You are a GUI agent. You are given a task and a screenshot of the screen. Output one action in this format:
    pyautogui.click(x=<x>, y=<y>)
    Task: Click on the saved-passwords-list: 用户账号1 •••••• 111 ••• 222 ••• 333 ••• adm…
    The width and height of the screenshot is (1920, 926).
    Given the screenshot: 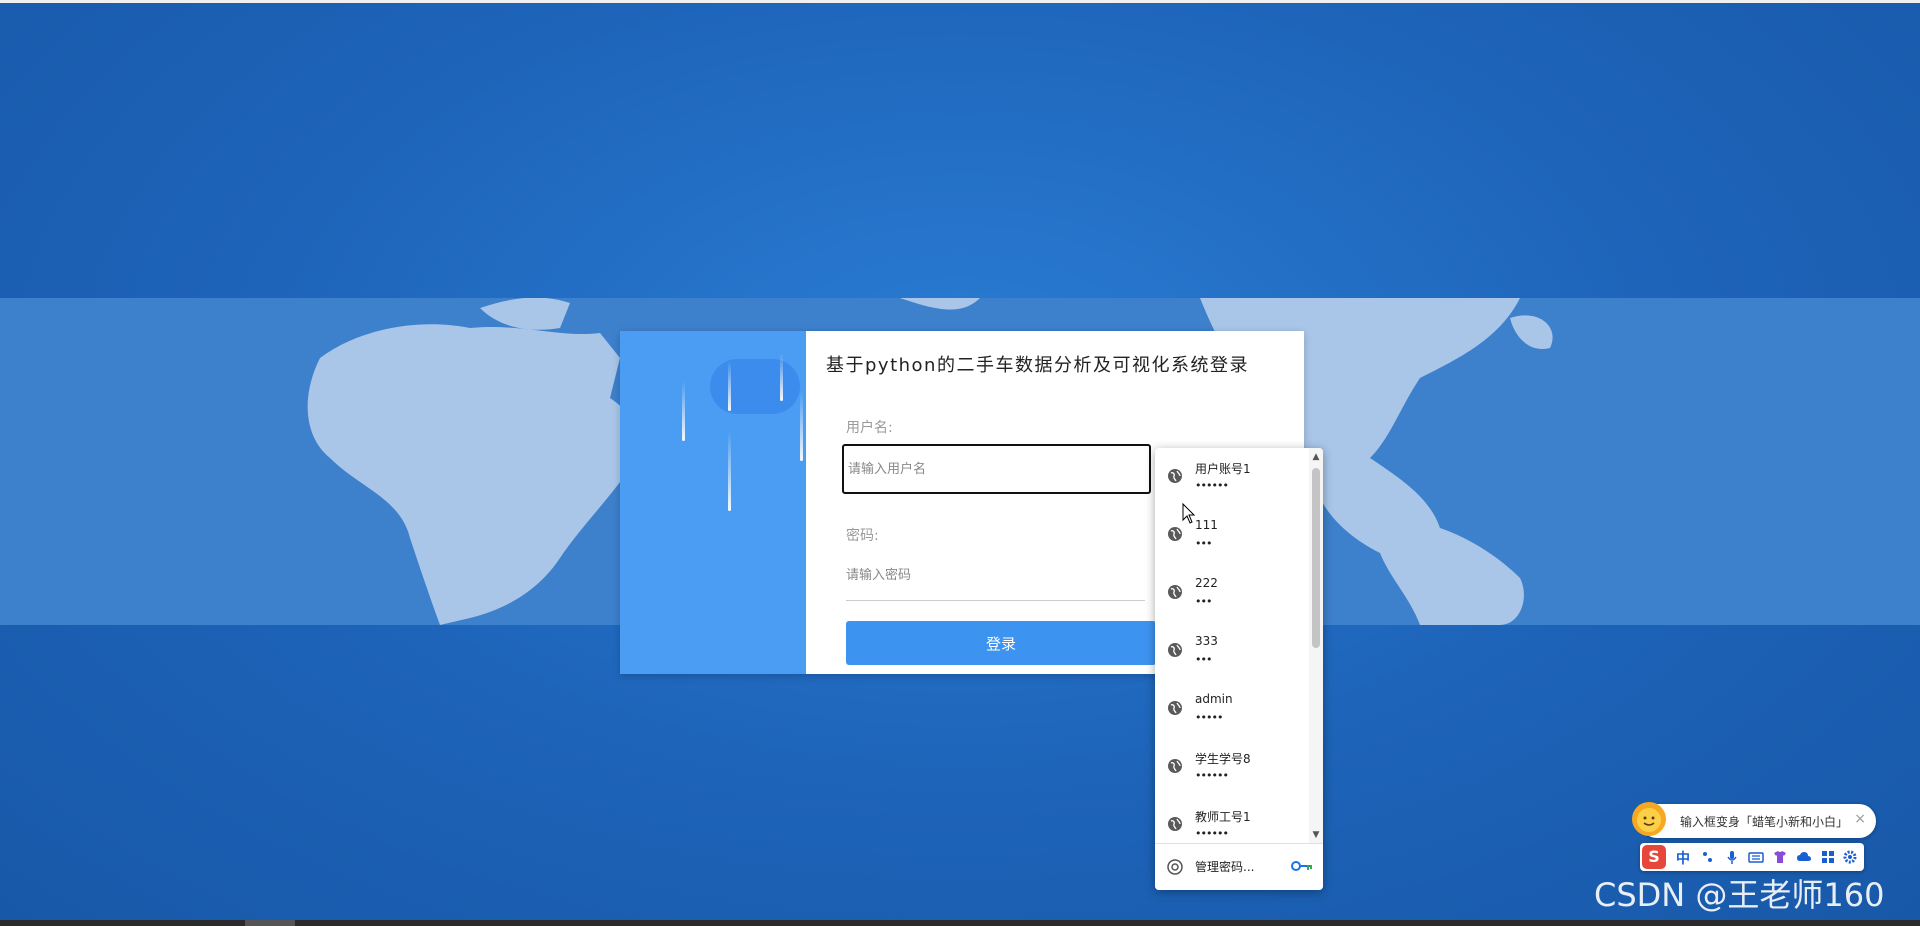 What is the action you would take?
    pyautogui.click(x=1232, y=646)
    